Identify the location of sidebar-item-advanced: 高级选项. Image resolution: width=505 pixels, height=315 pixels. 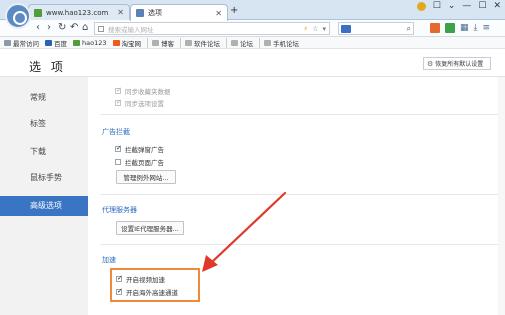
(44, 206).